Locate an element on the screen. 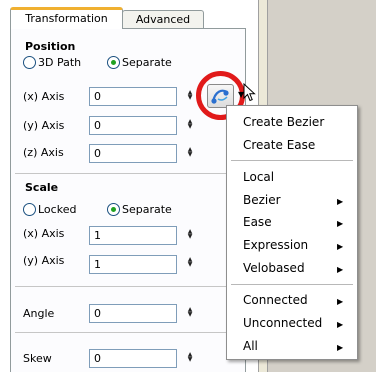  menu-item-ease: Ease is located at coordinates (257, 222).